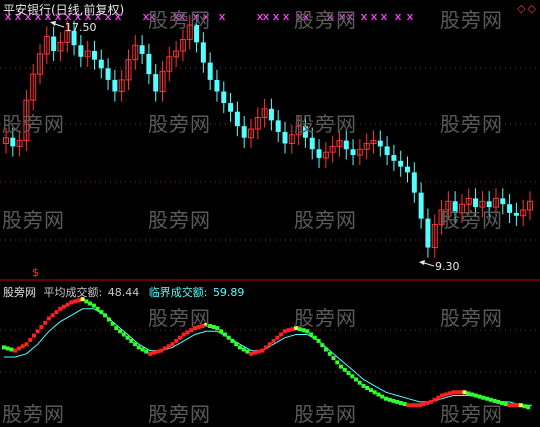 This screenshot has height=427, width=540. Describe the element at coordinates (19, 292) in the screenshot. I see `indicator-brand: 股旁网` at that location.